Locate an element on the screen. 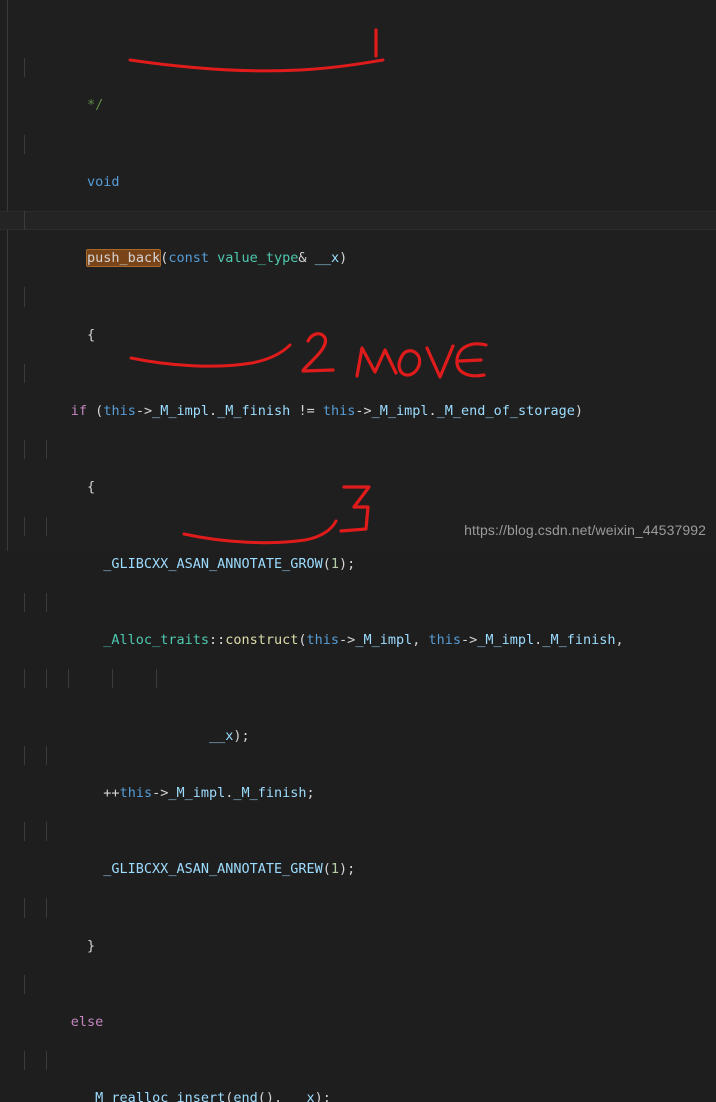  token-keyword-else: else is located at coordinates (87, 1021).